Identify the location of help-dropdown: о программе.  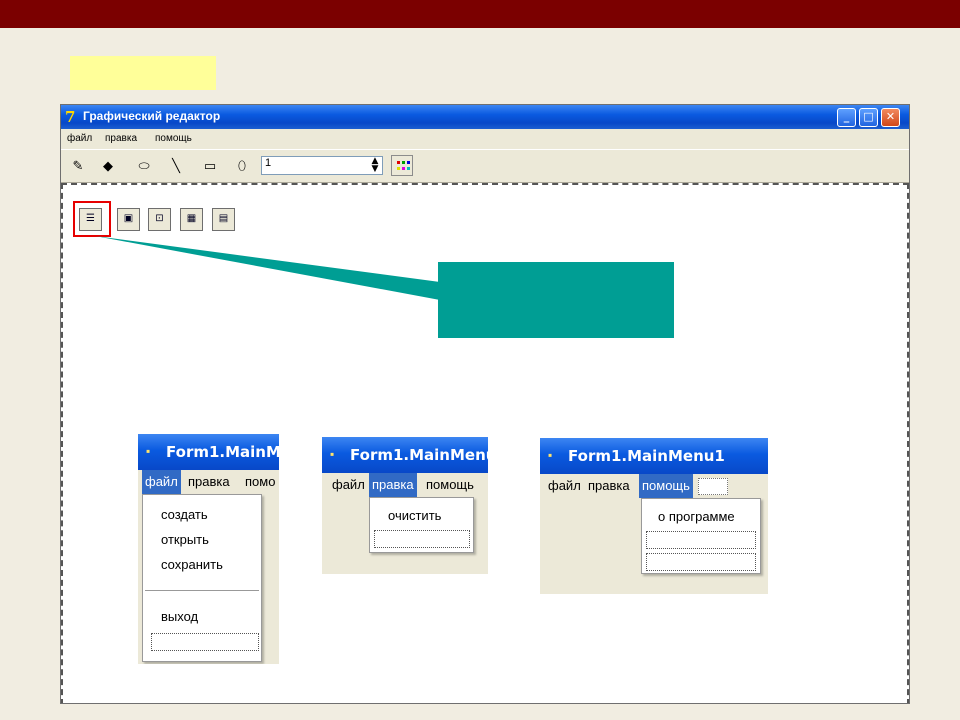
(701, 536).